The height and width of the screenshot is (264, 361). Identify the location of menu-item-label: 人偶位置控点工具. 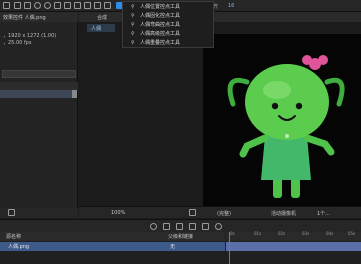
(160, 7).